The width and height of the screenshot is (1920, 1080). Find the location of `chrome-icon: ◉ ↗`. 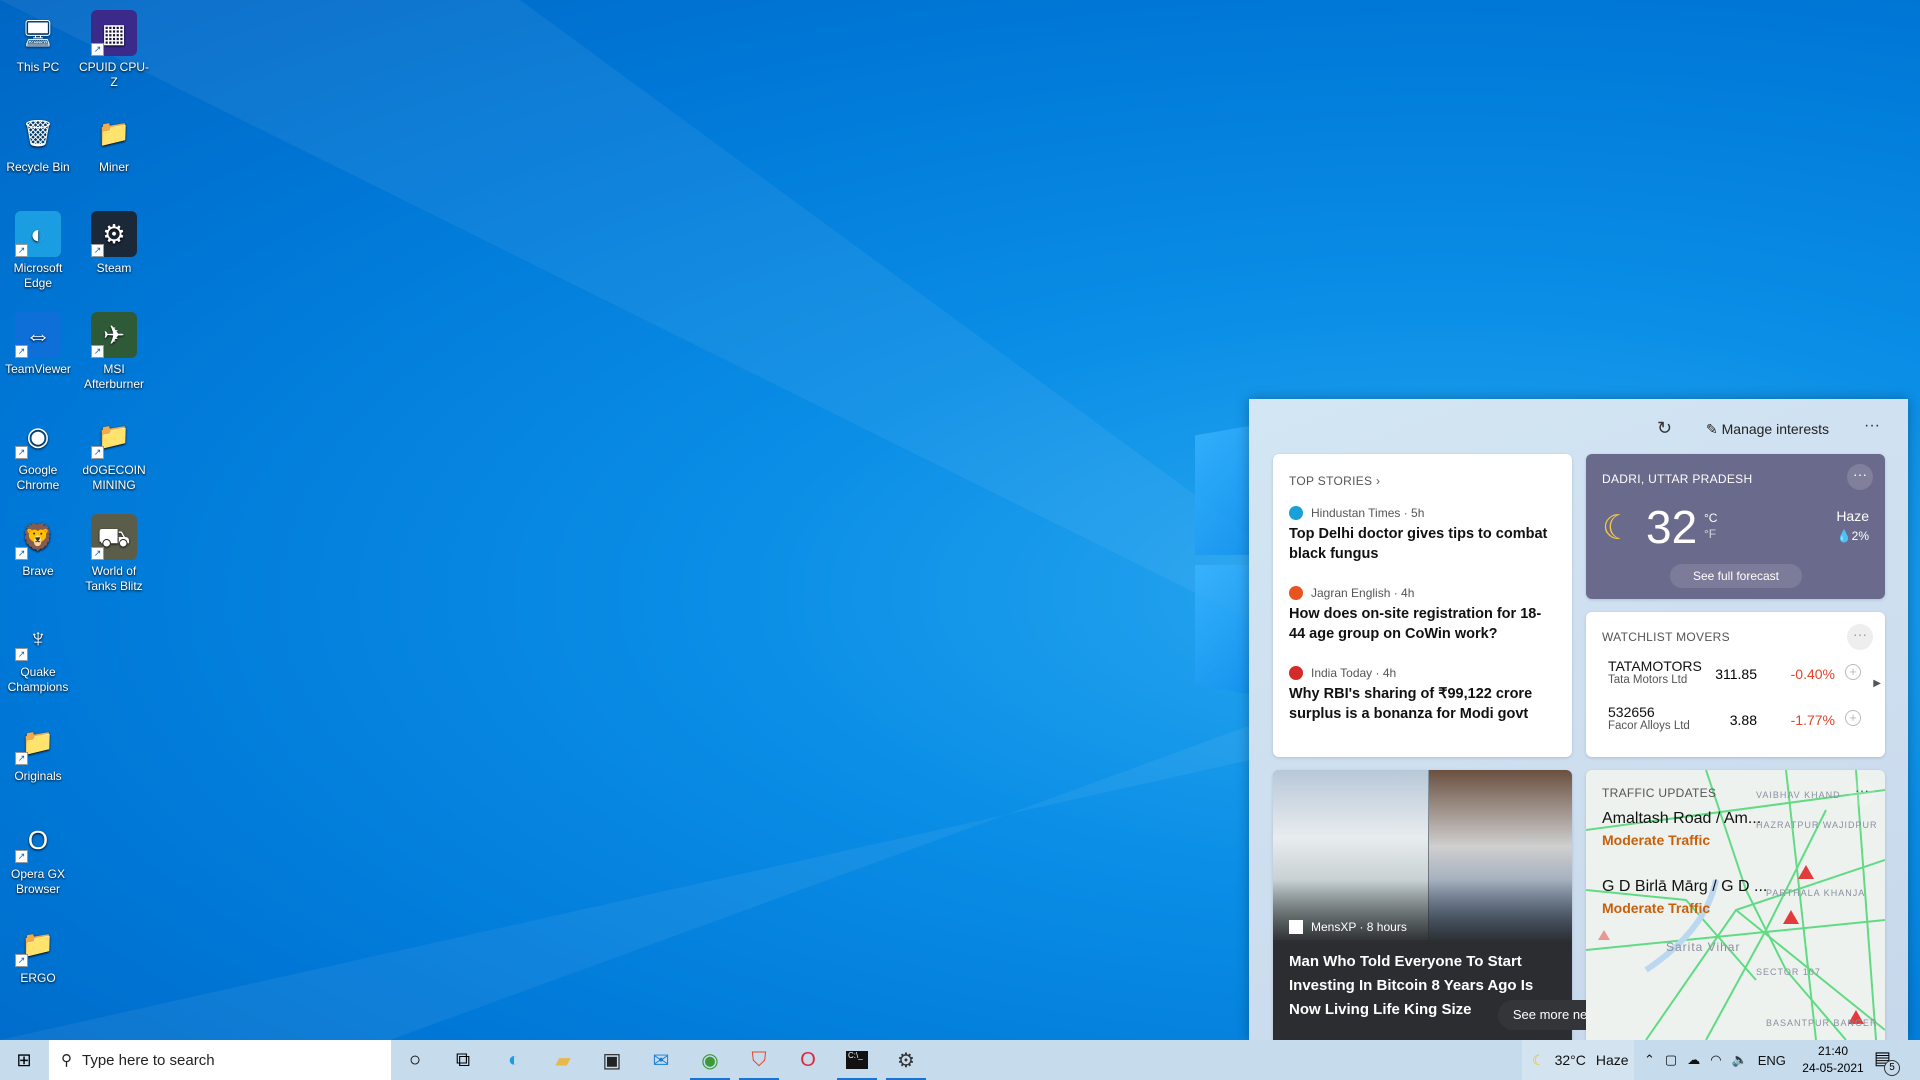

chrome-icon: ◉ ↗ is located at coordinates (38, 436).